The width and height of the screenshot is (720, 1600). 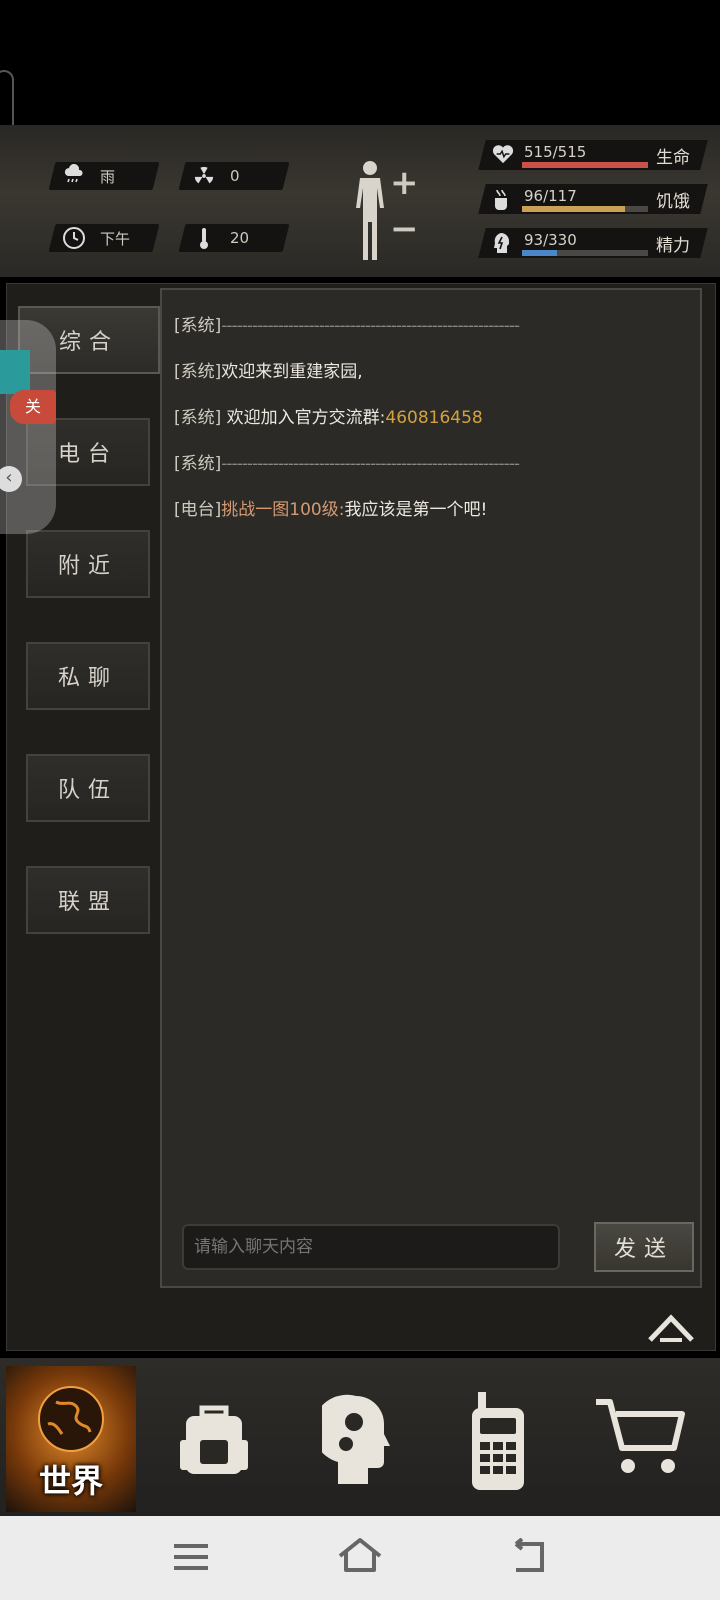 I want to click on stat-hunger: 96/117 饥饿, so click(x=593, y=199).